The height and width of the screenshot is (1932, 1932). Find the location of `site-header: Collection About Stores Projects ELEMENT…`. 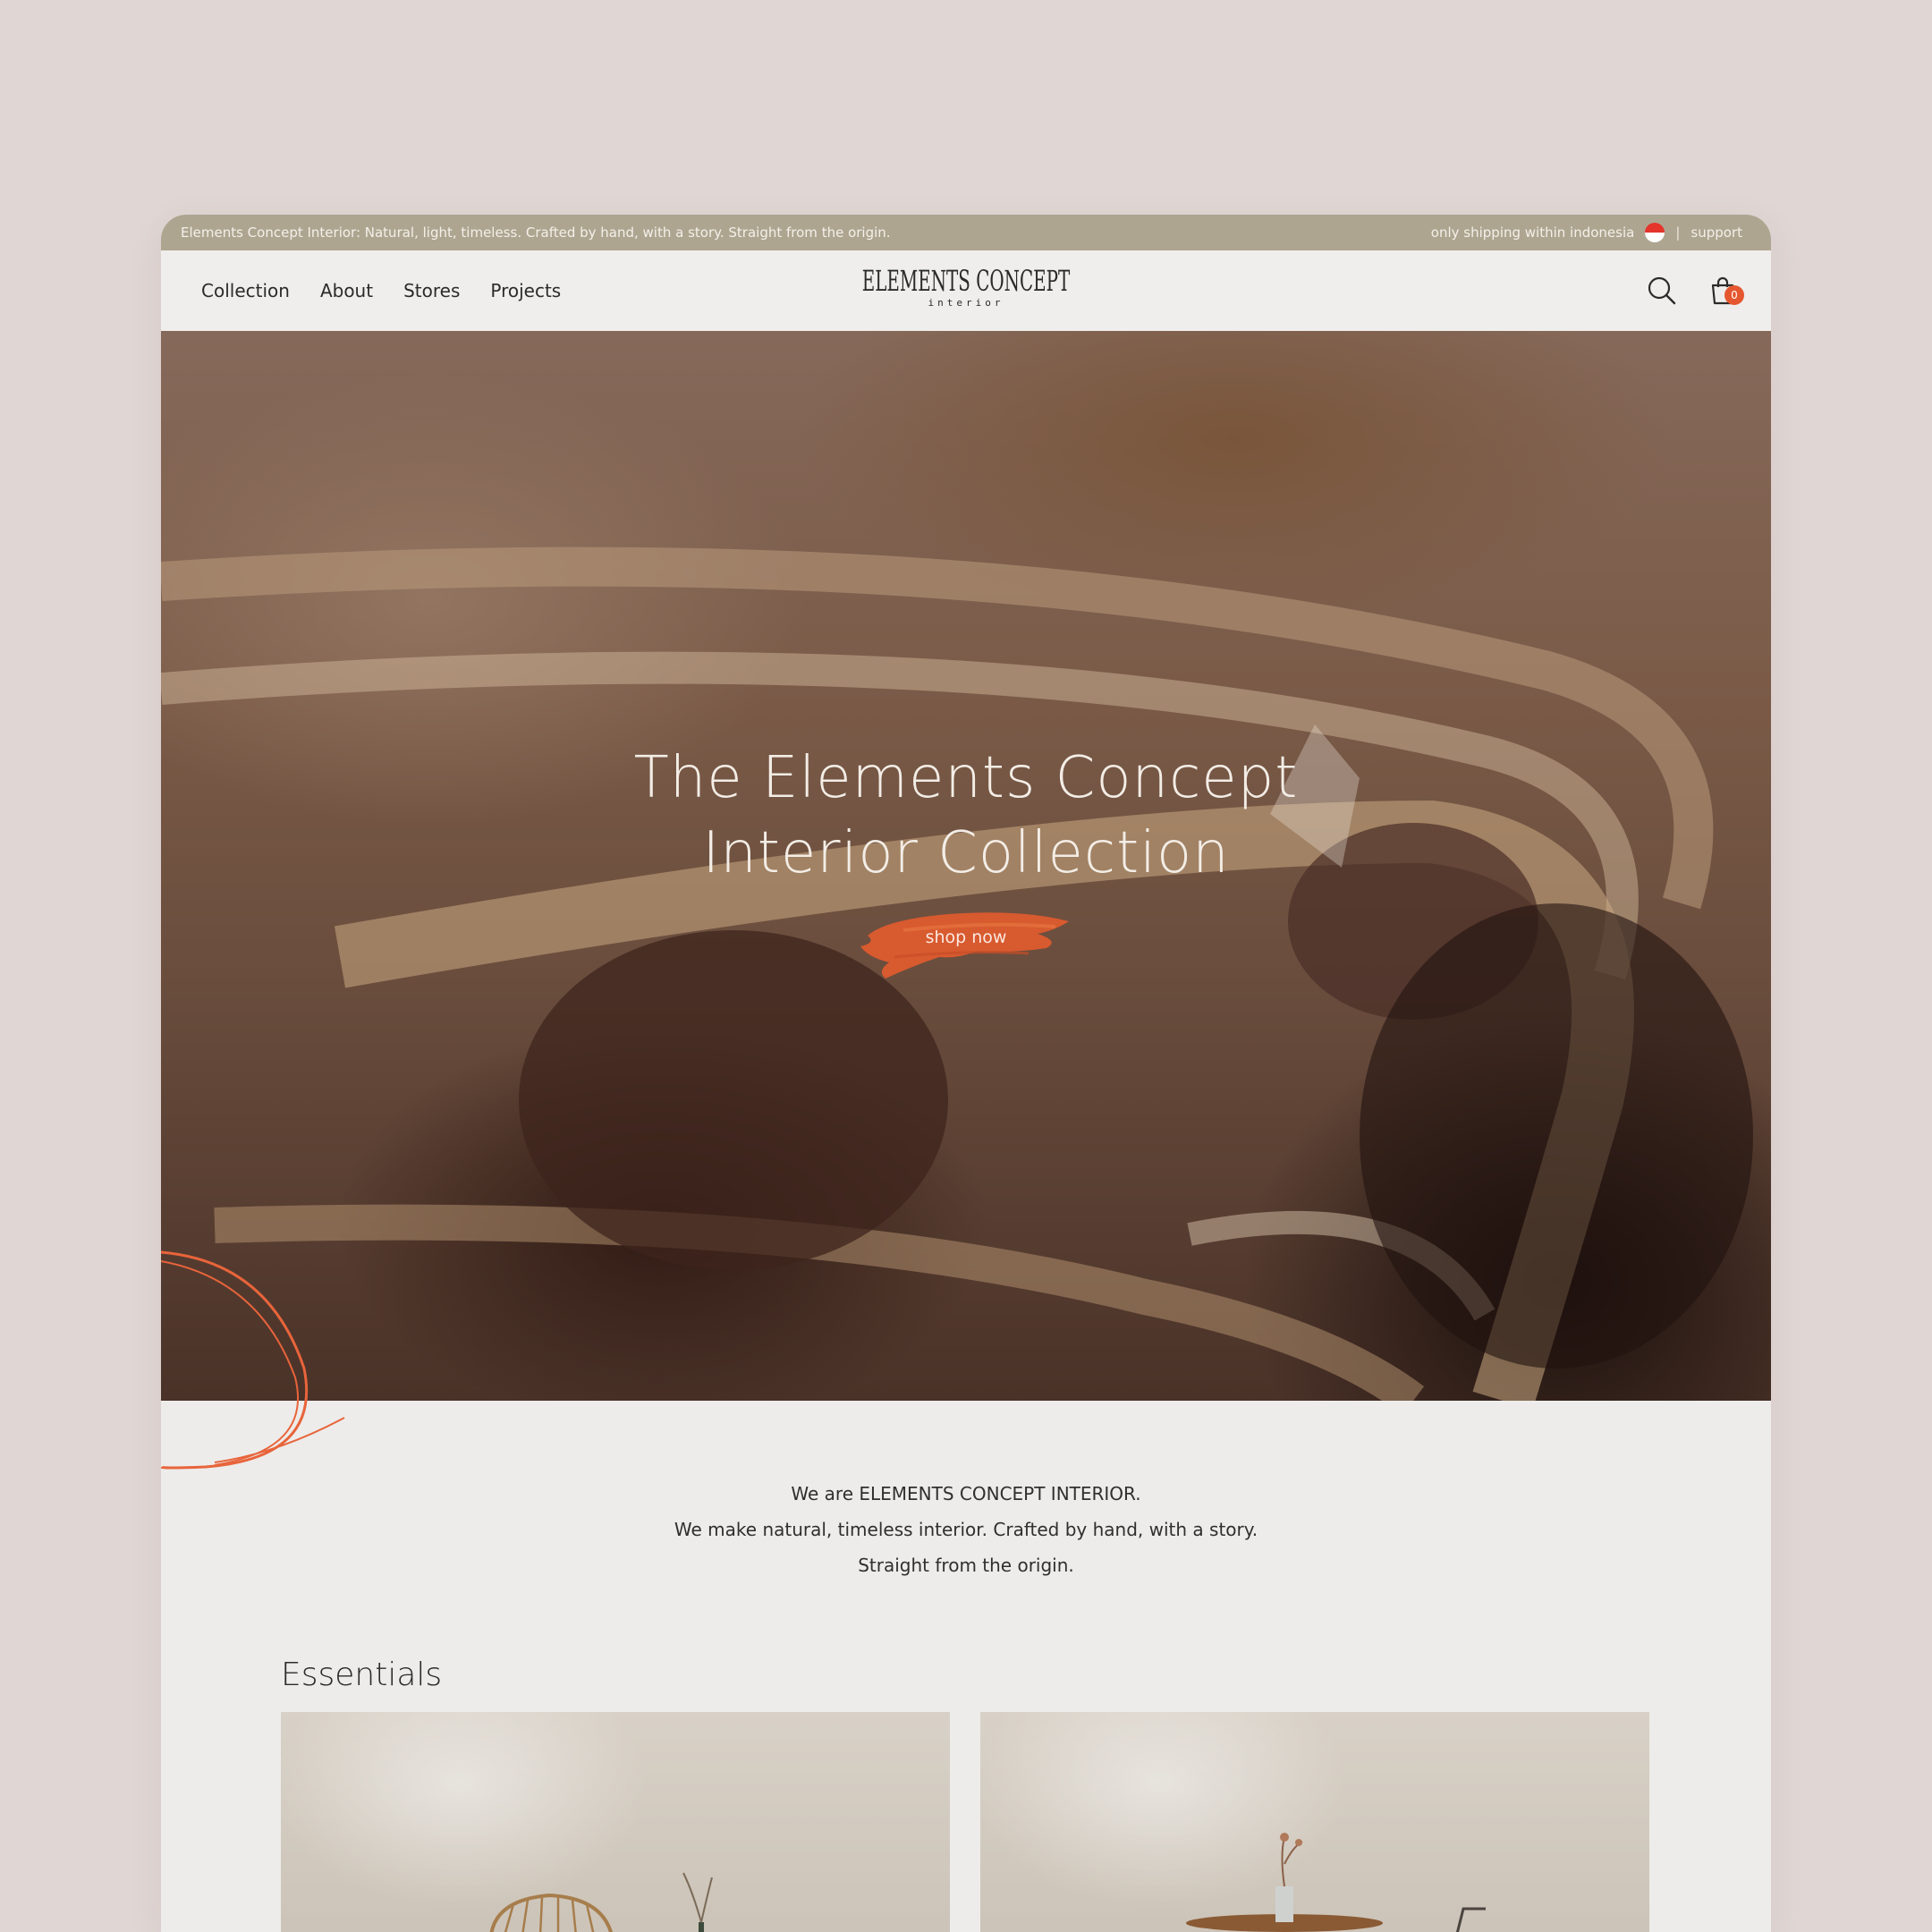

site-header: Collection About Stores Projects ELEMENT… is located at coordinates (966, 290).